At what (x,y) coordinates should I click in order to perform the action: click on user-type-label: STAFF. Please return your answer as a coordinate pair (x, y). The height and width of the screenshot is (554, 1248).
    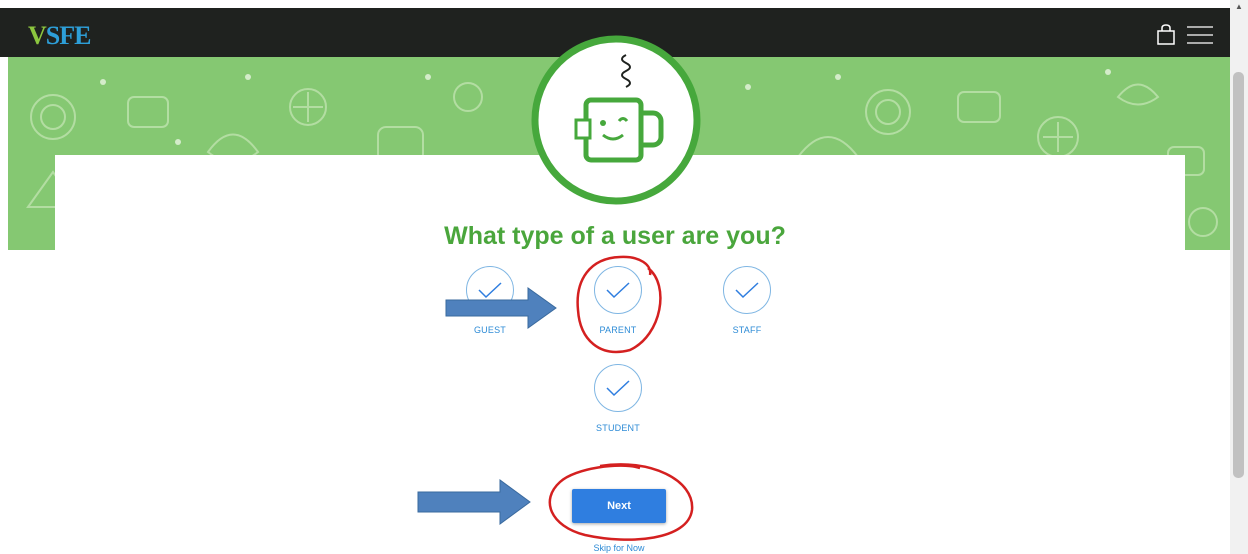
    Looking at the image, I should click on (747, 330).